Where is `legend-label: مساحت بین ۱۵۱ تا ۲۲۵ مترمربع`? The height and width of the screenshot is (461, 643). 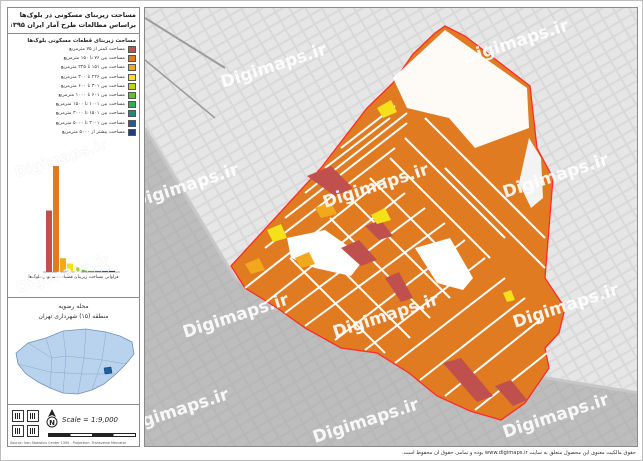
legend-label: مساحت بین ۱۵۱ تا ۲۲۵ مترمربع is located at coordinates (92, 68).